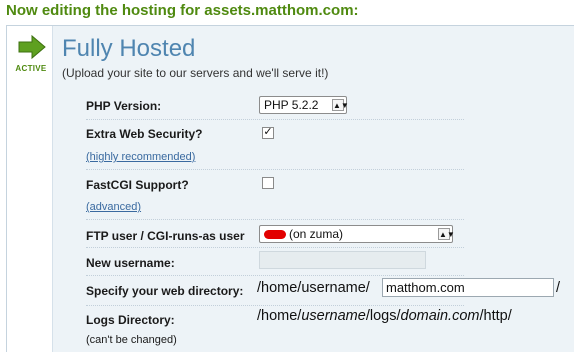  I want to click on fastcgi-checkbox, so click(268, 183).